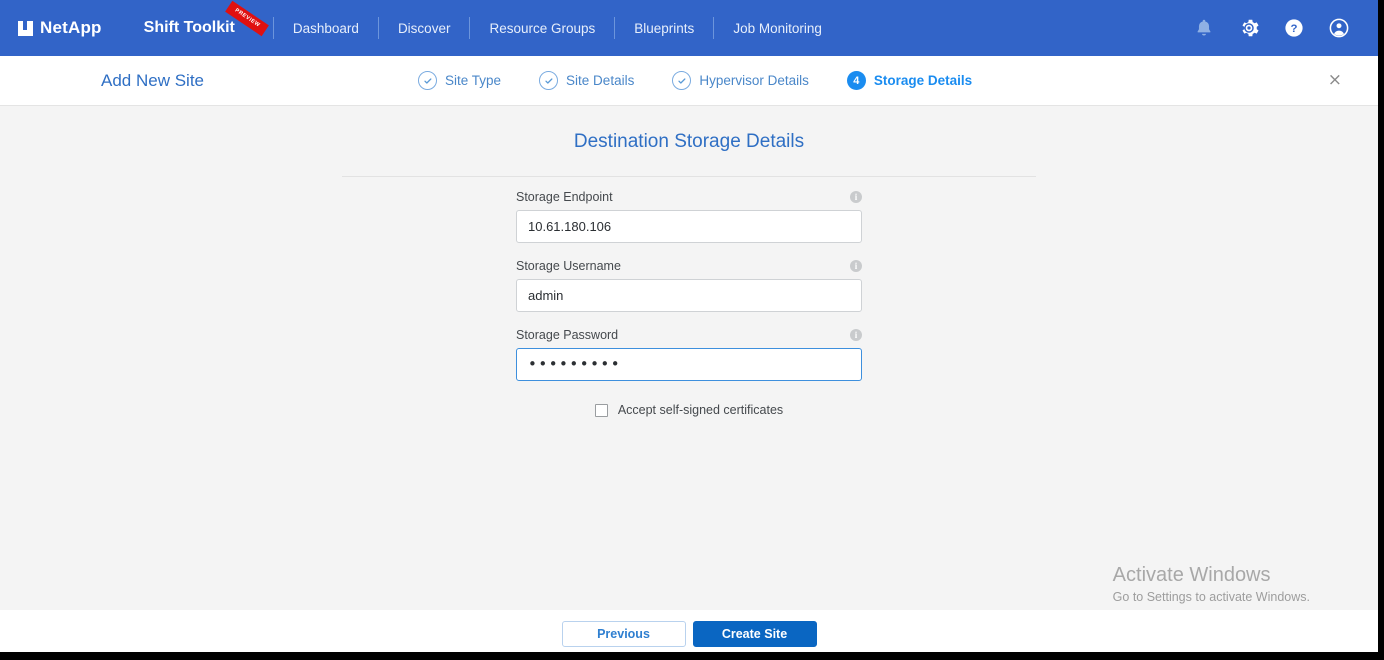 The image size is (1384, 660). Describe the element at coordinates (1191, 575) in the screenshot. I see `watermark-title: Activate Windows` at that location.